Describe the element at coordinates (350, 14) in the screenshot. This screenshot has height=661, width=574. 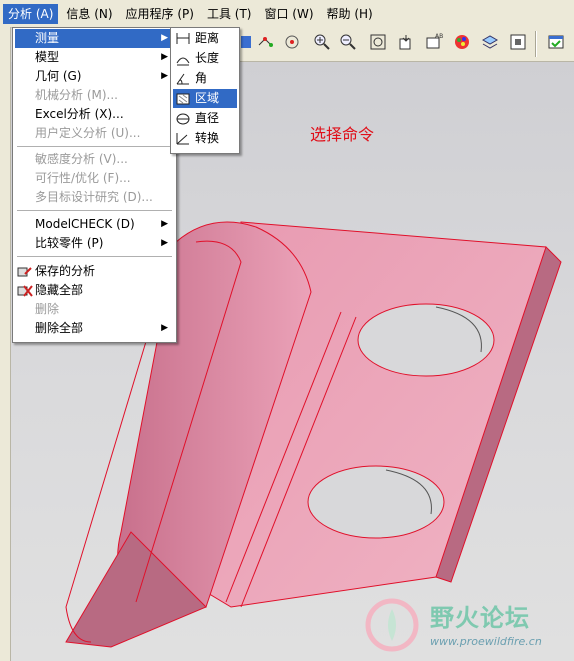
I see `menu-help: 帮助 (H)` at that location.